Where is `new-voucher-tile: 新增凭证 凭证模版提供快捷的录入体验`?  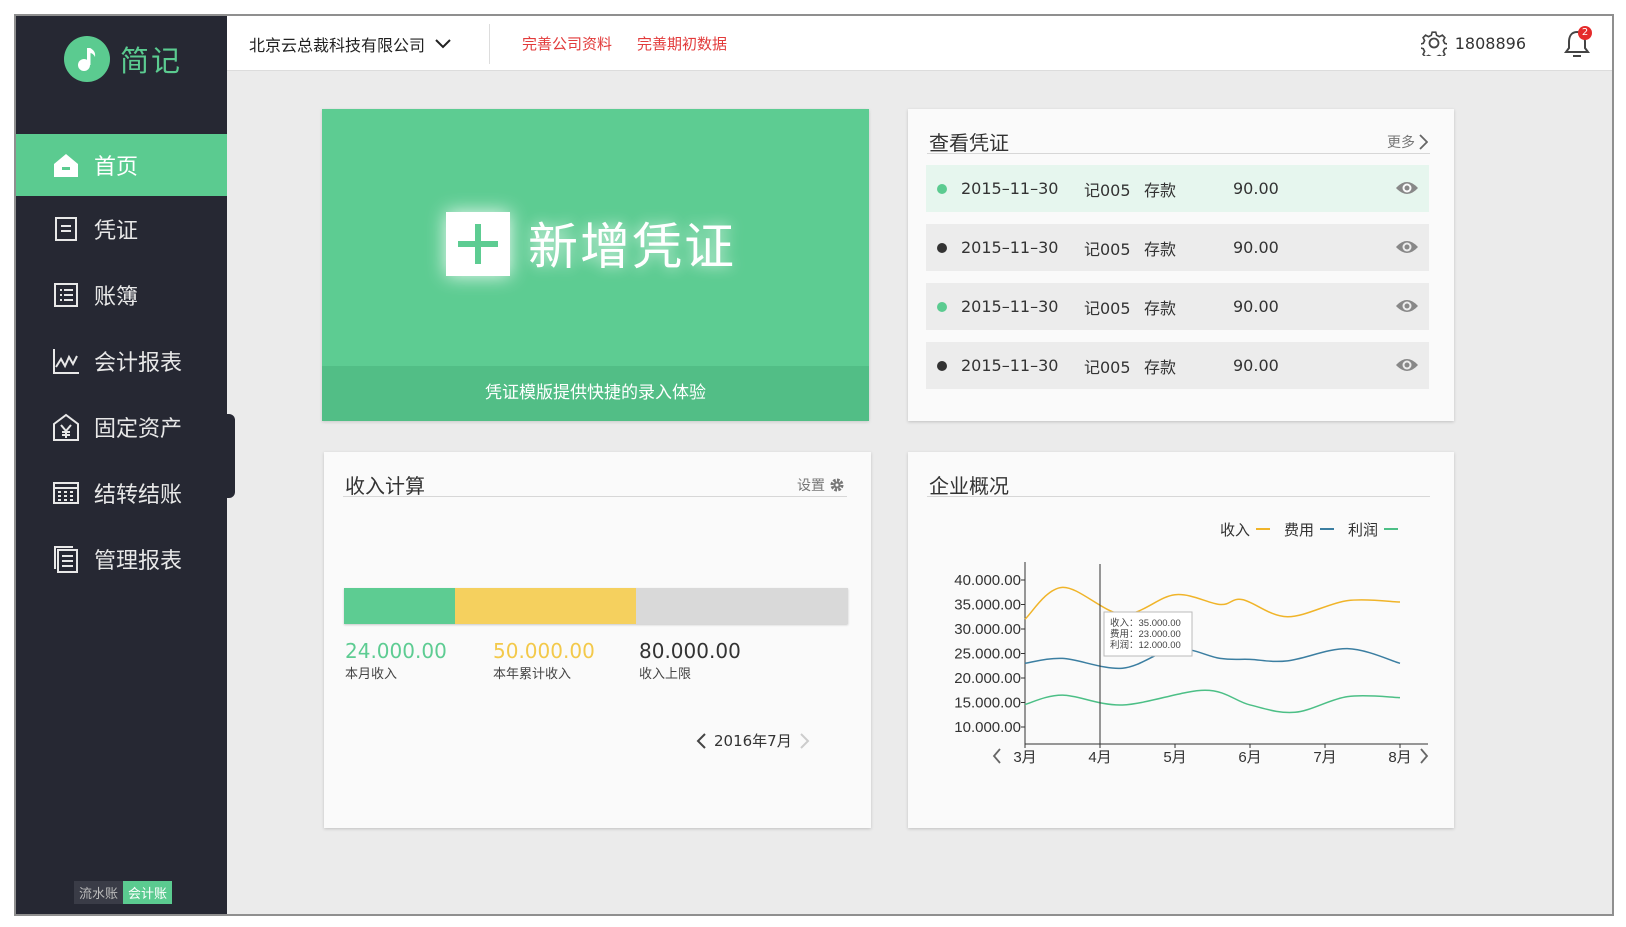 new-voucher-tile: 新增凭证 凭证模版提供快捷的录入体验 is located at coordinates (595, 265).